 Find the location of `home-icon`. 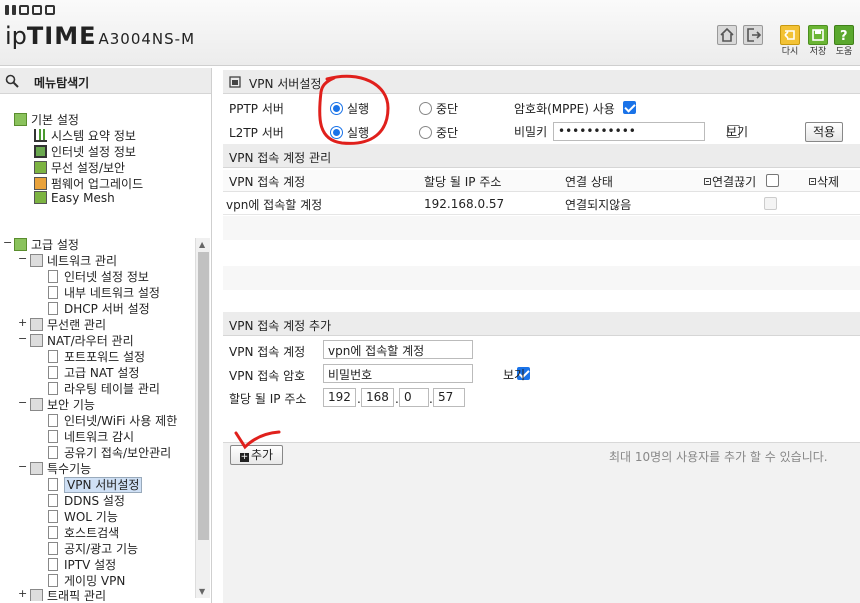

home-icon is located at coordinates (727, 34).